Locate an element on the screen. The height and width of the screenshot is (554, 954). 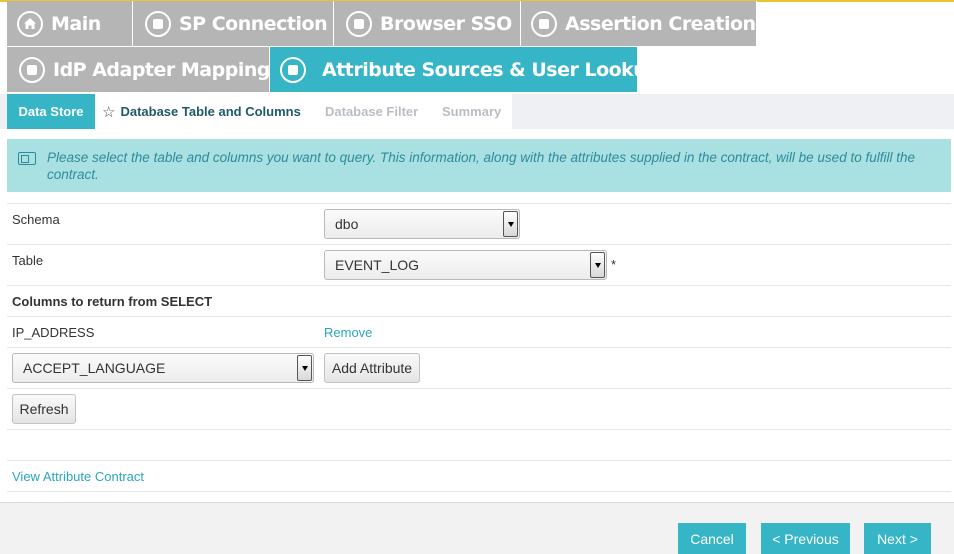
subtab-database-table: ☆ Database Table and Columns is located at coordinates (204, 111).